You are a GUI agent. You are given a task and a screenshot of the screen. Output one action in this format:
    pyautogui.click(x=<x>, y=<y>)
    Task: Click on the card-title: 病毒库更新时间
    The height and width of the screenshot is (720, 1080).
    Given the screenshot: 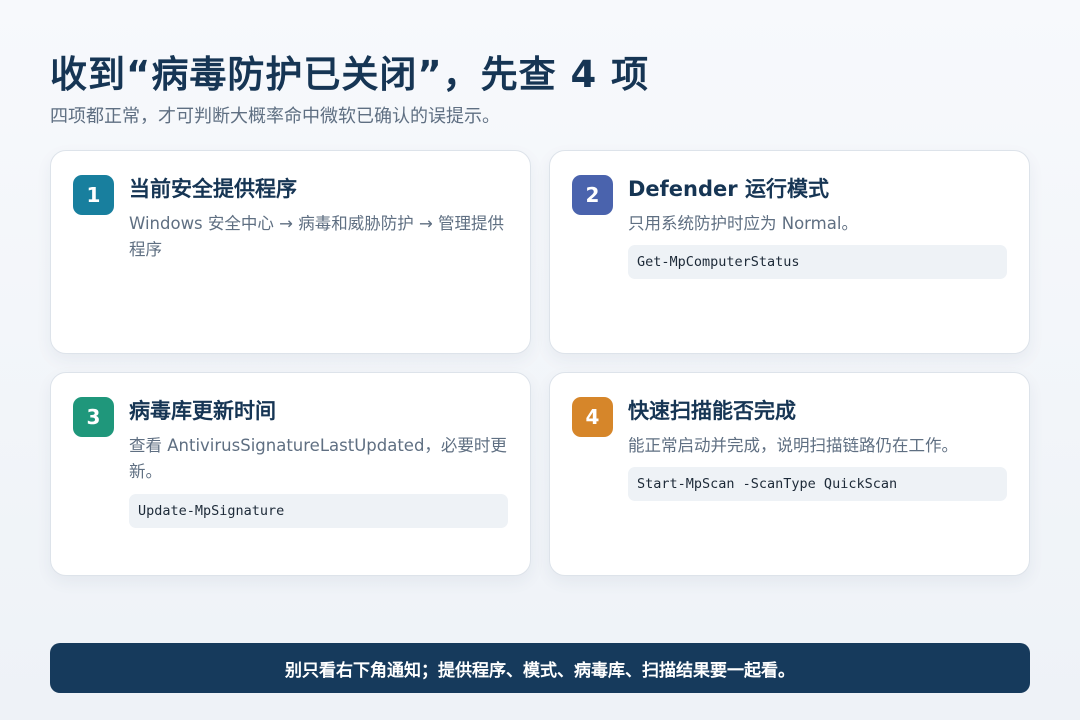 What is the action you would take?
    pyautogui.click(x=202, y=411)
    